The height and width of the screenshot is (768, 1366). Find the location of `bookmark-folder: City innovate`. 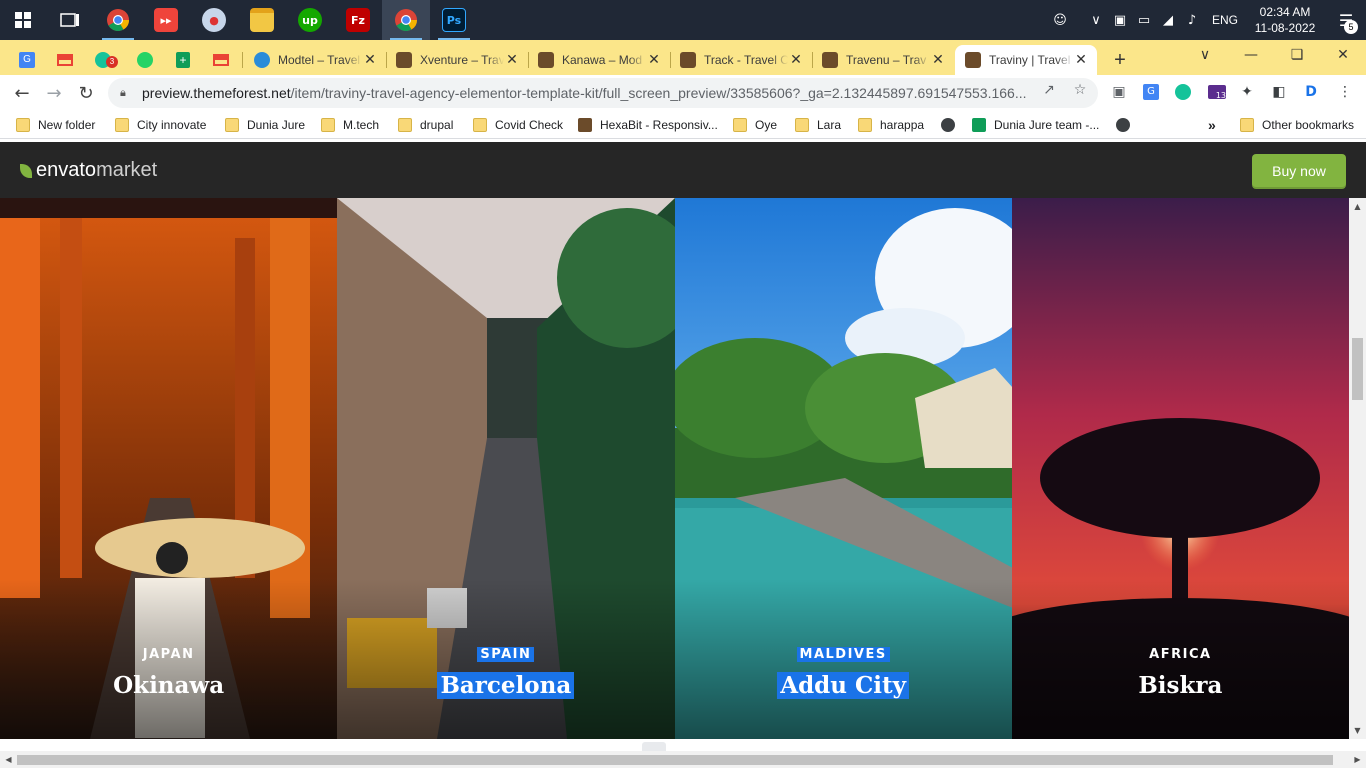

bookmark-folder: City innovate is located at coordinates (160, 125).